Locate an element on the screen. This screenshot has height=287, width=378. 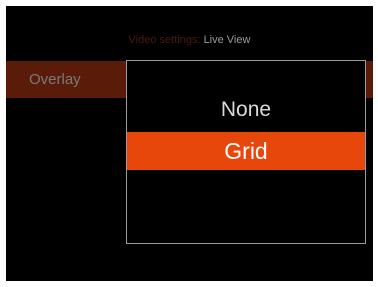
option-grid-selected: Grid is located at coordinates (246, 151).